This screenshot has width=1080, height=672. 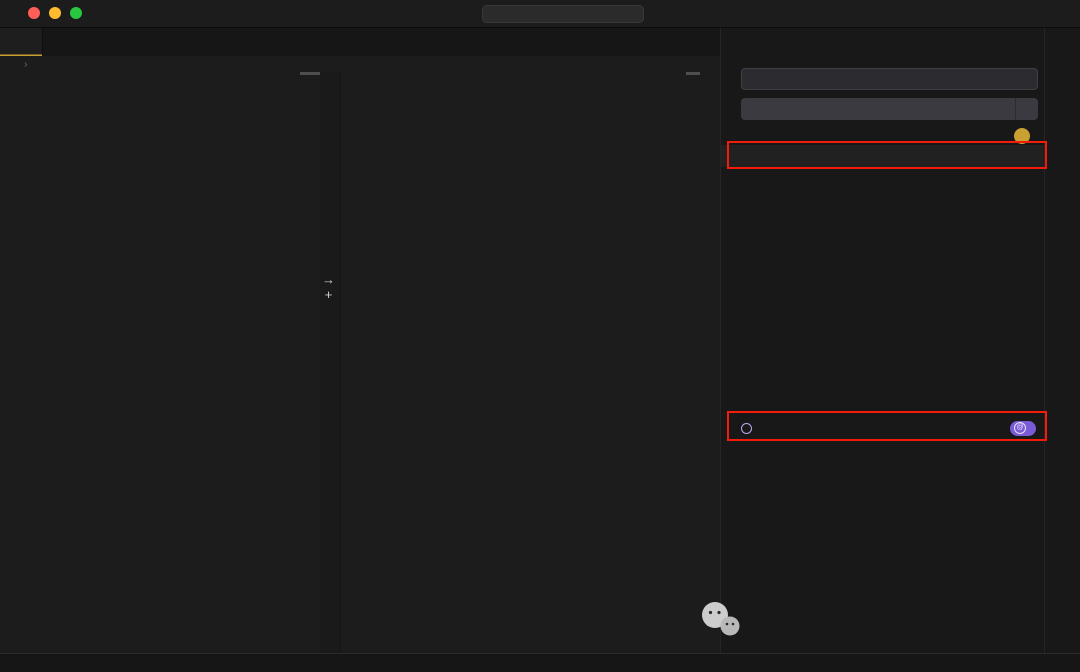 I want to click on commit-button, so click(x=890, y=109).